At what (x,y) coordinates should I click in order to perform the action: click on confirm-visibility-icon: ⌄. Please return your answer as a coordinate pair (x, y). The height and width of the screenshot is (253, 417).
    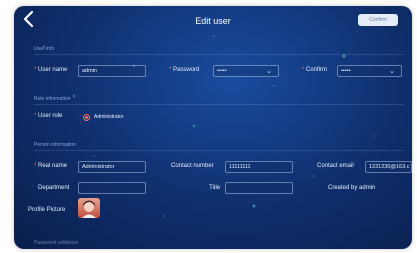
    Looking at the image, I should click on (392, 71).